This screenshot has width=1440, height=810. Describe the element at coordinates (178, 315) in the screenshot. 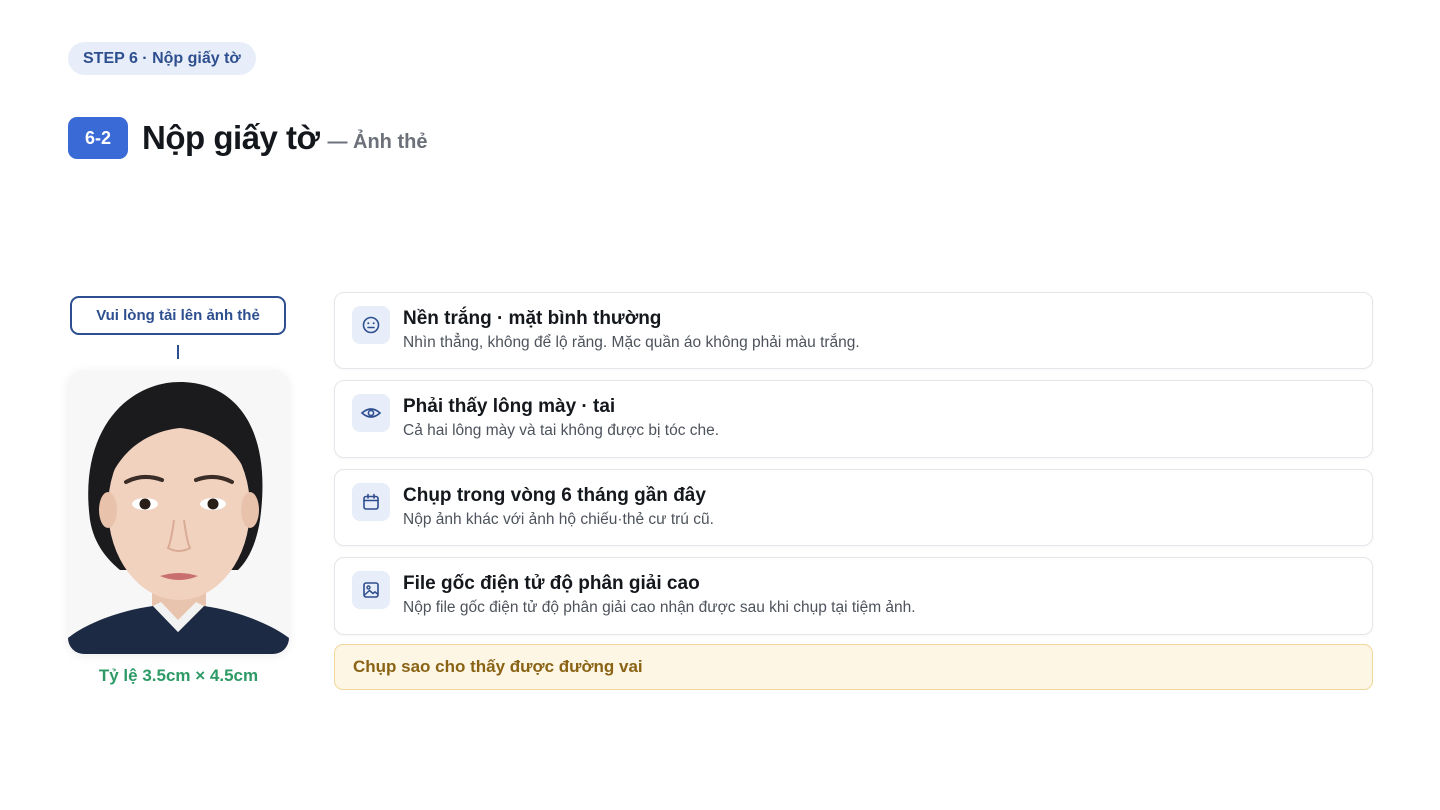

I see `upload-photo-button: Vui lòng tải lên ảnh thẻ` at that location.